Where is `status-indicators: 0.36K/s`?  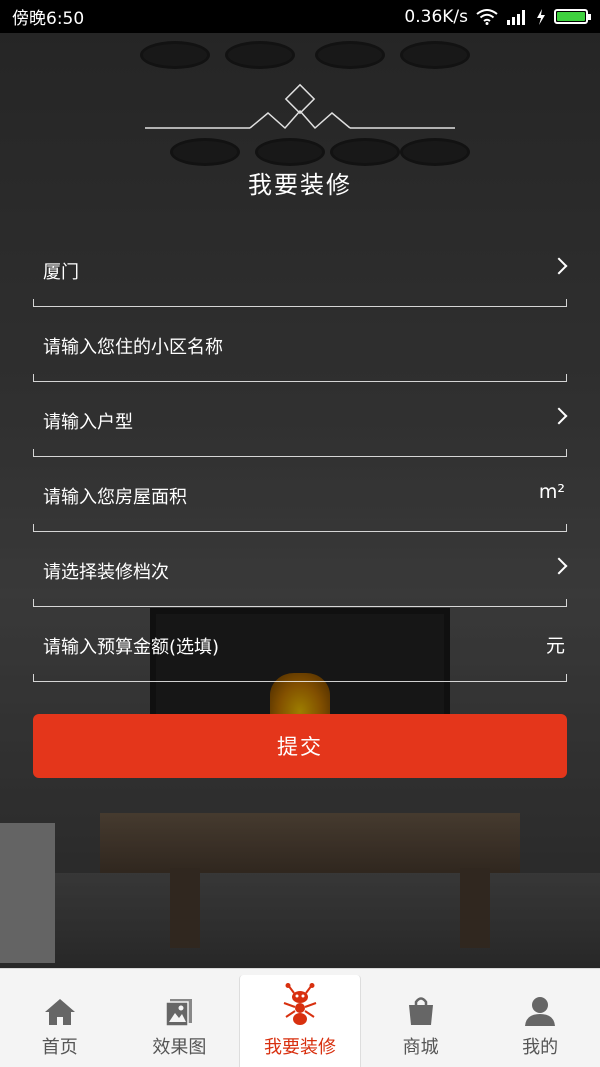 status-indicators: 0.36K/s is located at coordinates (497, 16).